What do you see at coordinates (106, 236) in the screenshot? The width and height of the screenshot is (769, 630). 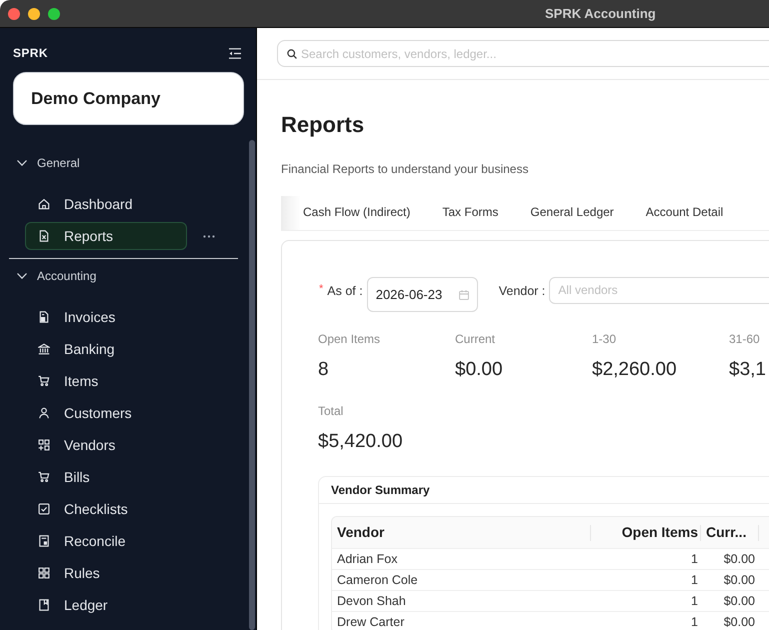 I see `nav-item: Reports` at bounding box center [106, 236].